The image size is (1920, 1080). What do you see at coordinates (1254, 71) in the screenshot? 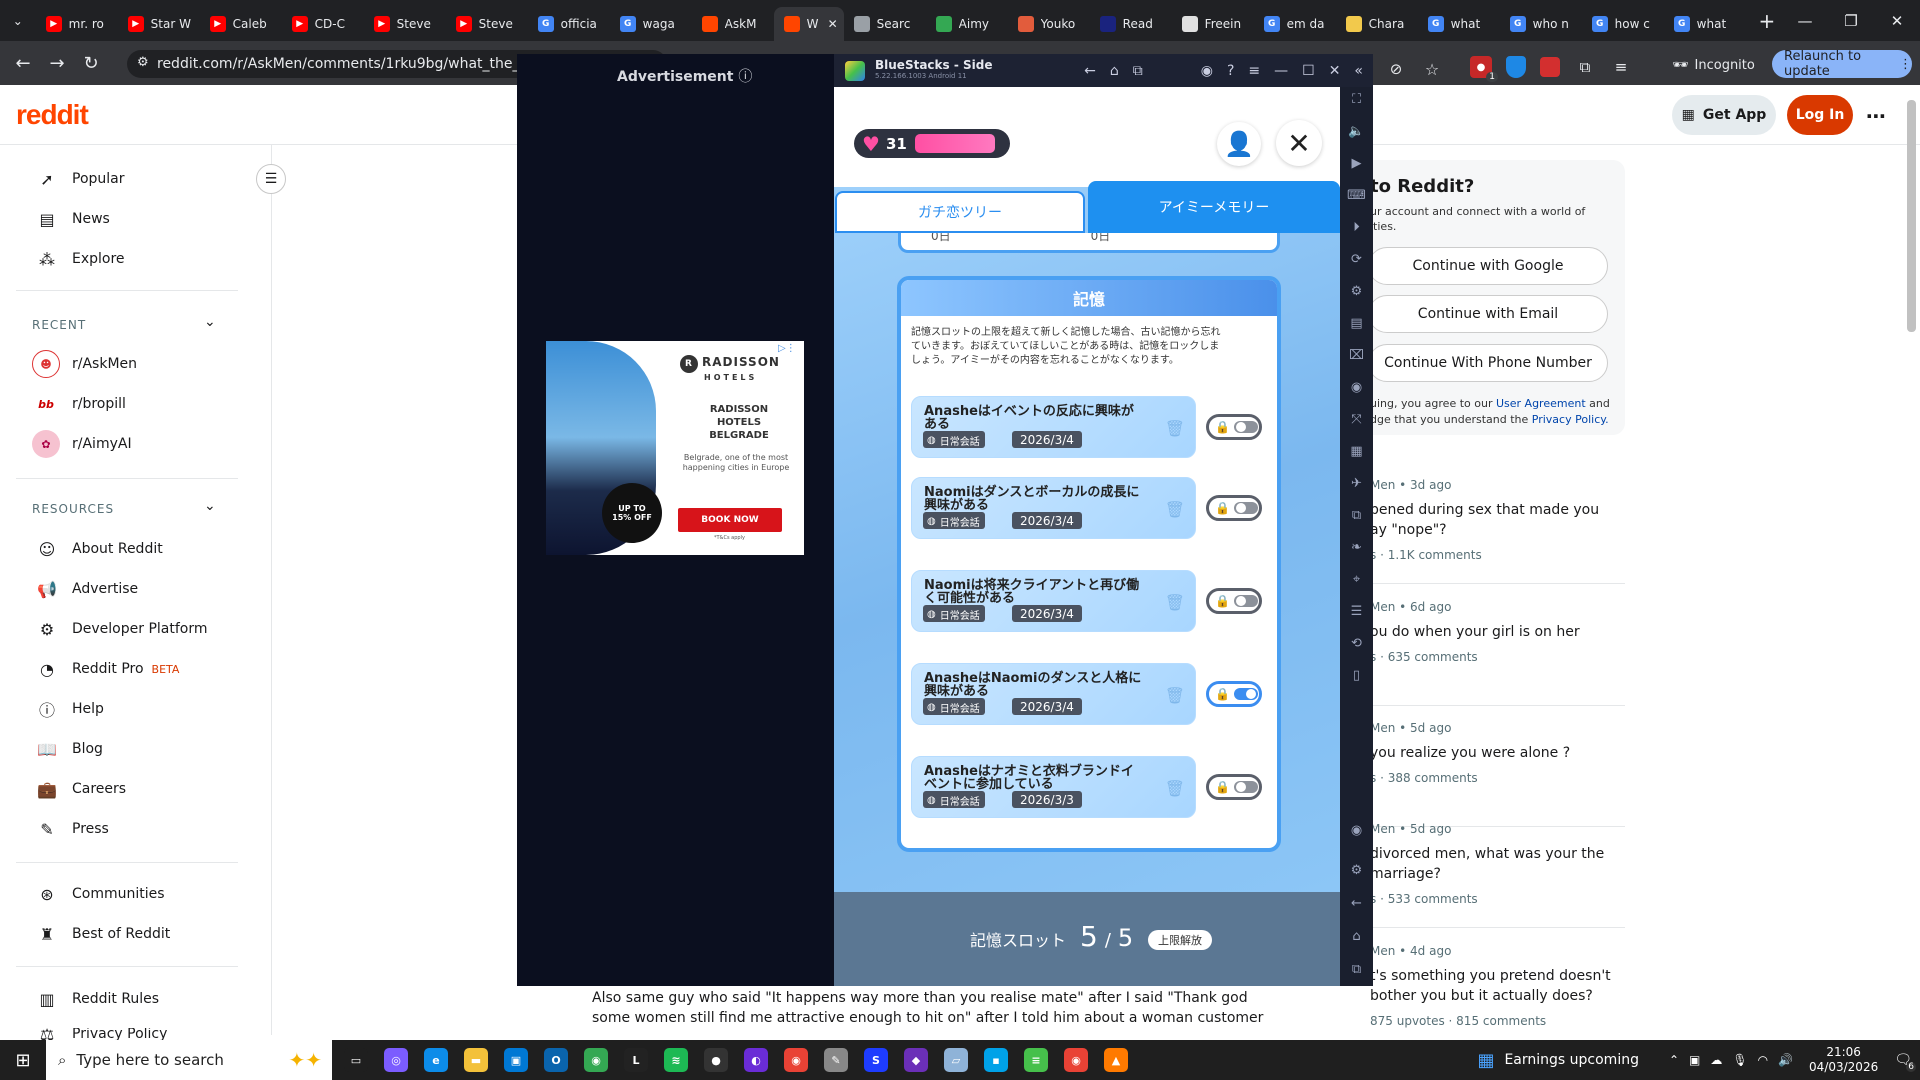
I see `bs-menu-icon: ≡` at bounding box center [1254, 71].